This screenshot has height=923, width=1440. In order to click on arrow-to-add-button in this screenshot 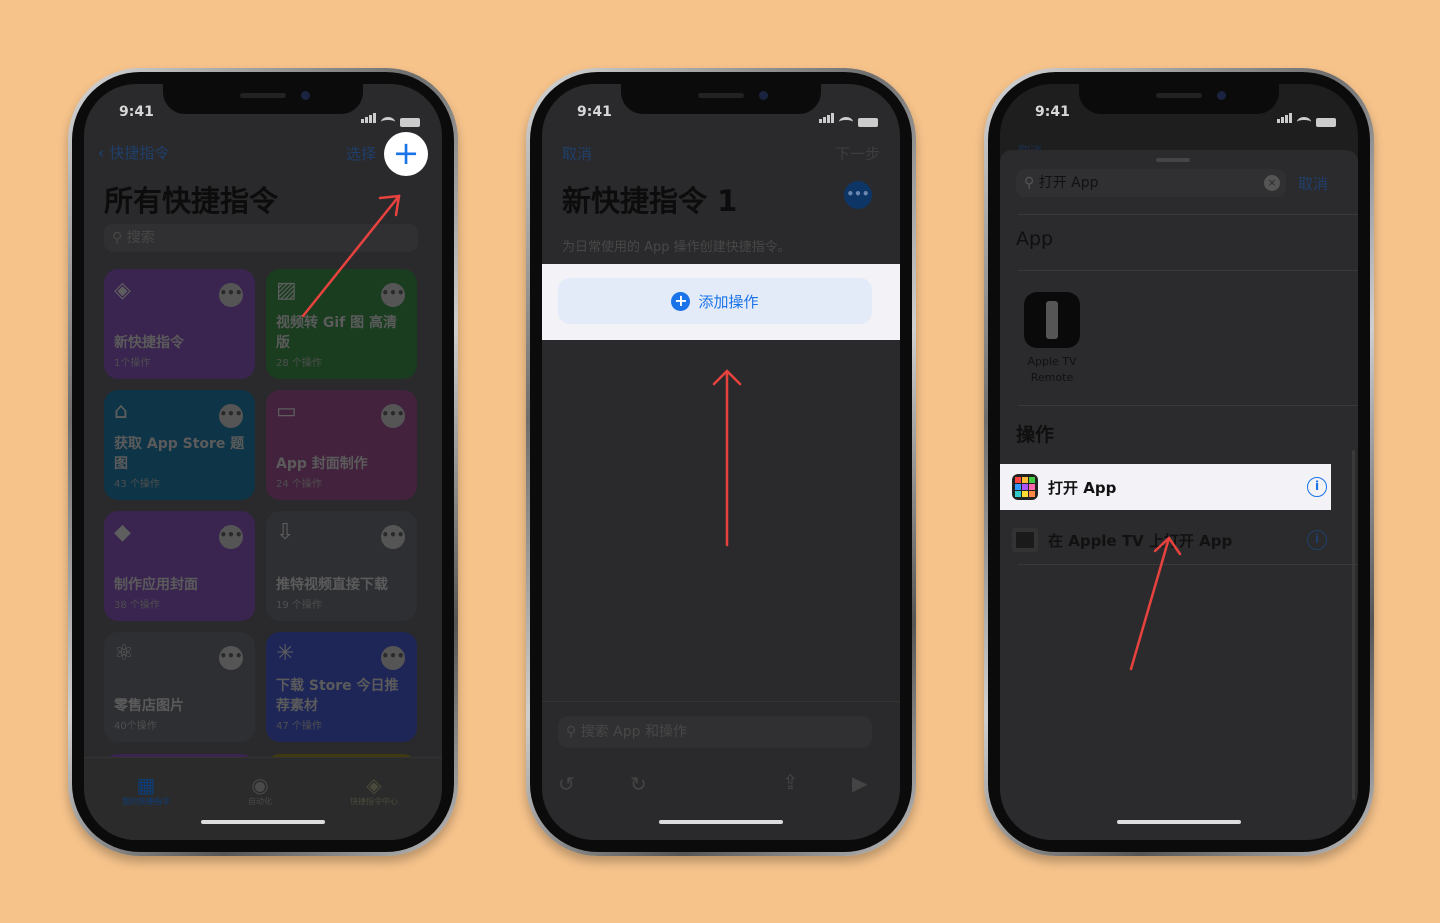, I will do `click(351, 256)`.